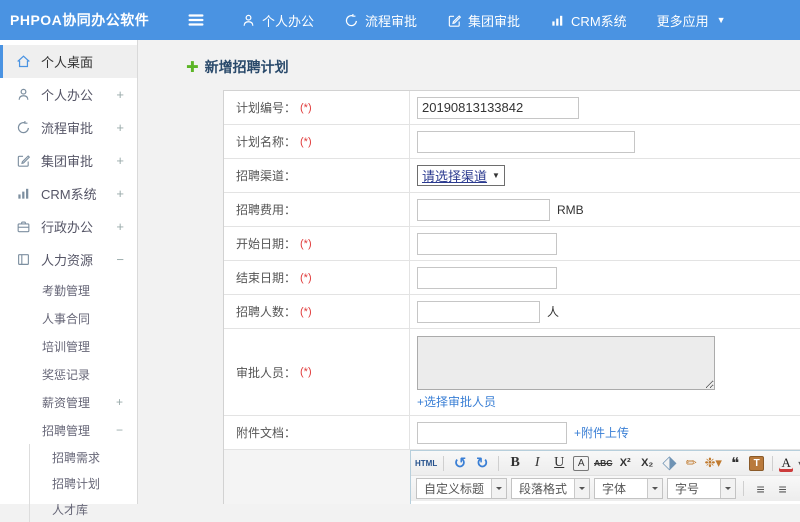  Describe the element at coordinates (487, 278) in the screenshot. I see `end-date-input` at that location.